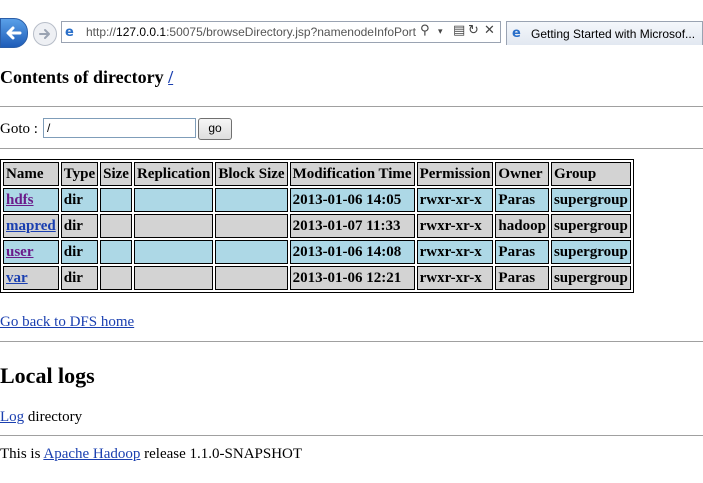 Image resolution: width=703 pixels, height=483 pixels. Describe the element at coordinates (82, 77) in the screenshot. I see `heading-text: Contents of directory` at that location.